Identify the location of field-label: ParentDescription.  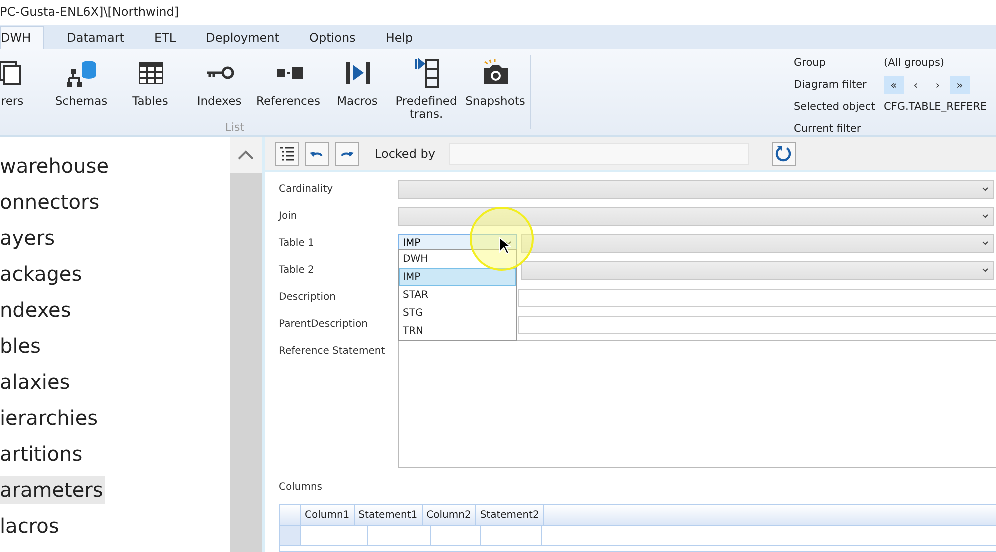
(324, 325).